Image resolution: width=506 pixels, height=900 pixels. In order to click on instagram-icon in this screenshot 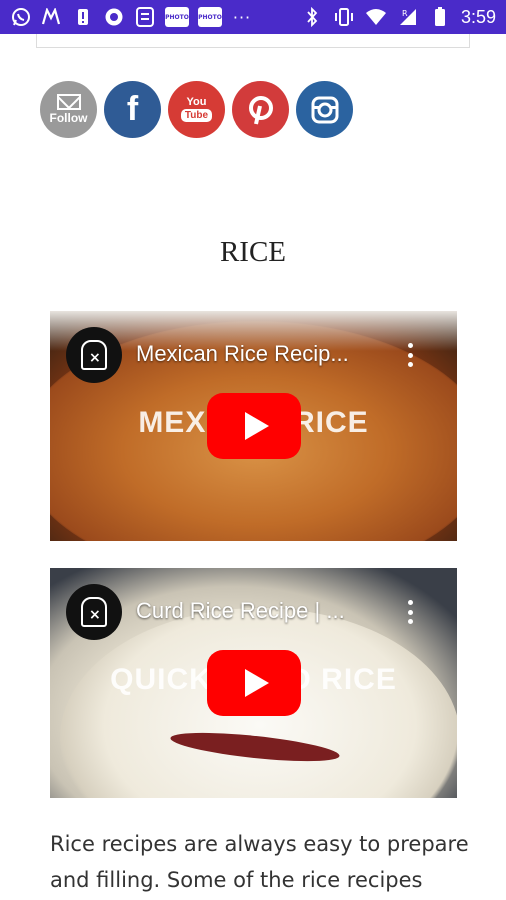, I will do `click(324, 109)`.